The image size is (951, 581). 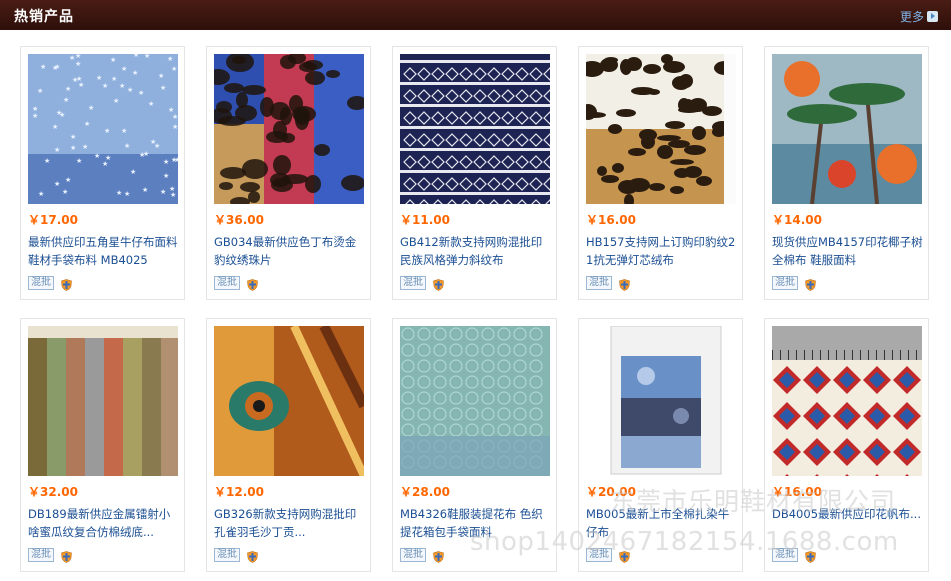 I want to click on product-card: ￥14.00 现货供应MB4157印花椰子树全棉布 鞋服面料 混批, so click(x=846, y=173).